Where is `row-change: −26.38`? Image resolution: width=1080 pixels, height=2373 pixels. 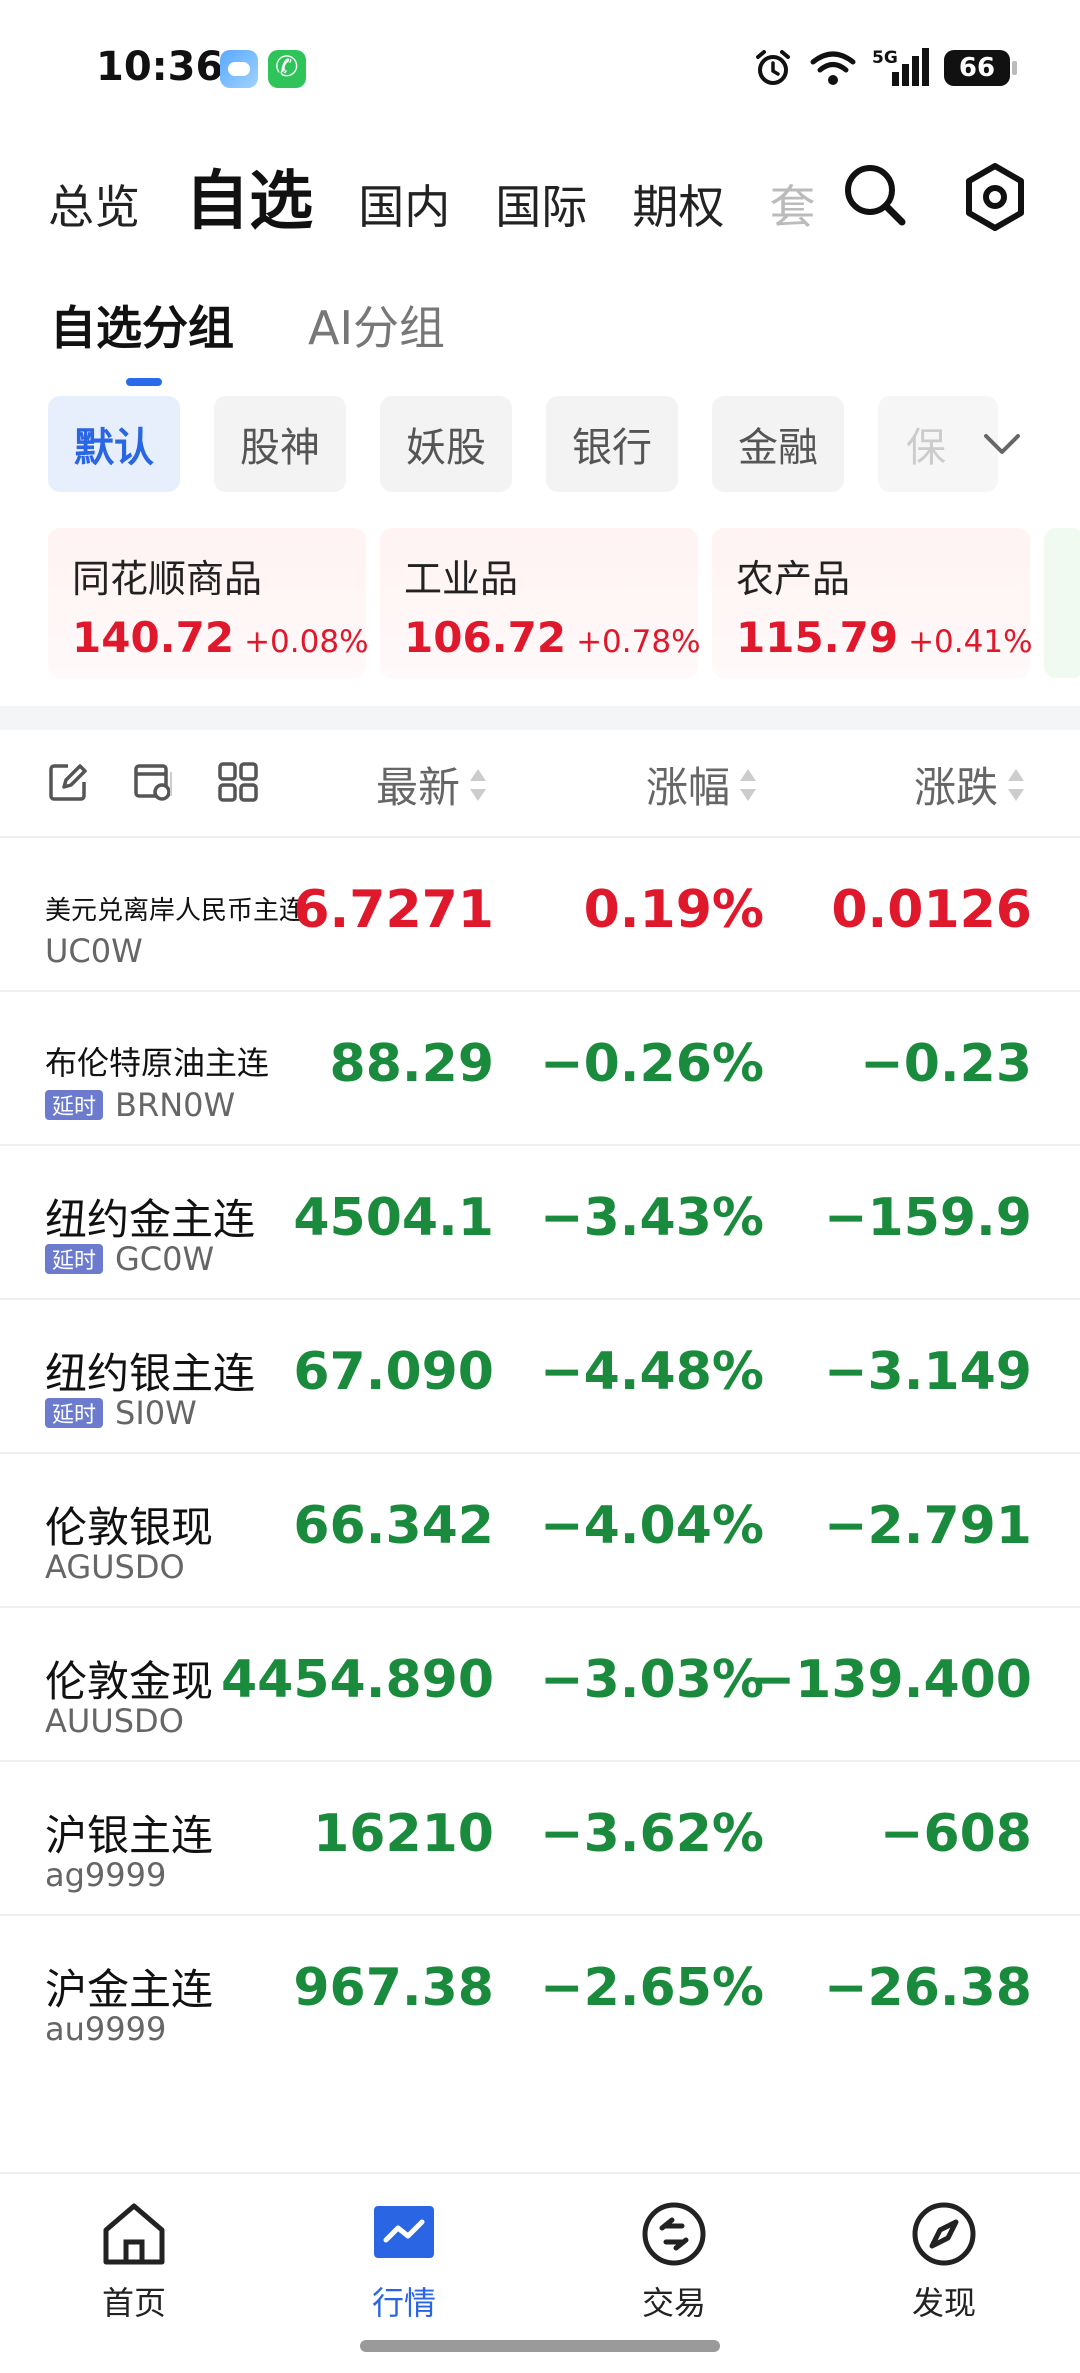 row-change: −26.38 is located at coordinates (927, 1988).